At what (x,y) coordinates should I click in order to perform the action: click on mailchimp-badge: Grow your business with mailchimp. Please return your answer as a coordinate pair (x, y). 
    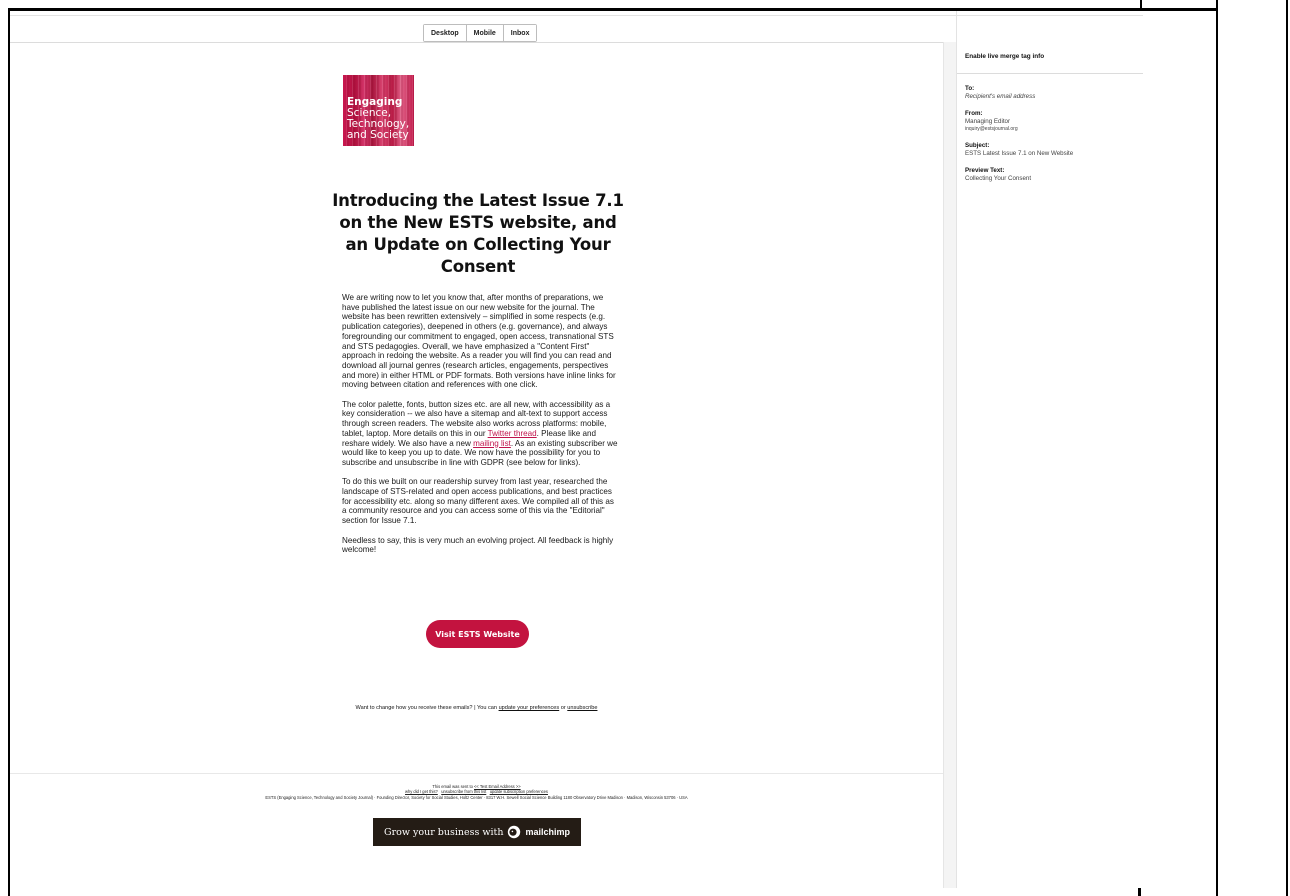
    Looking at the image, I should click on (477, 832).